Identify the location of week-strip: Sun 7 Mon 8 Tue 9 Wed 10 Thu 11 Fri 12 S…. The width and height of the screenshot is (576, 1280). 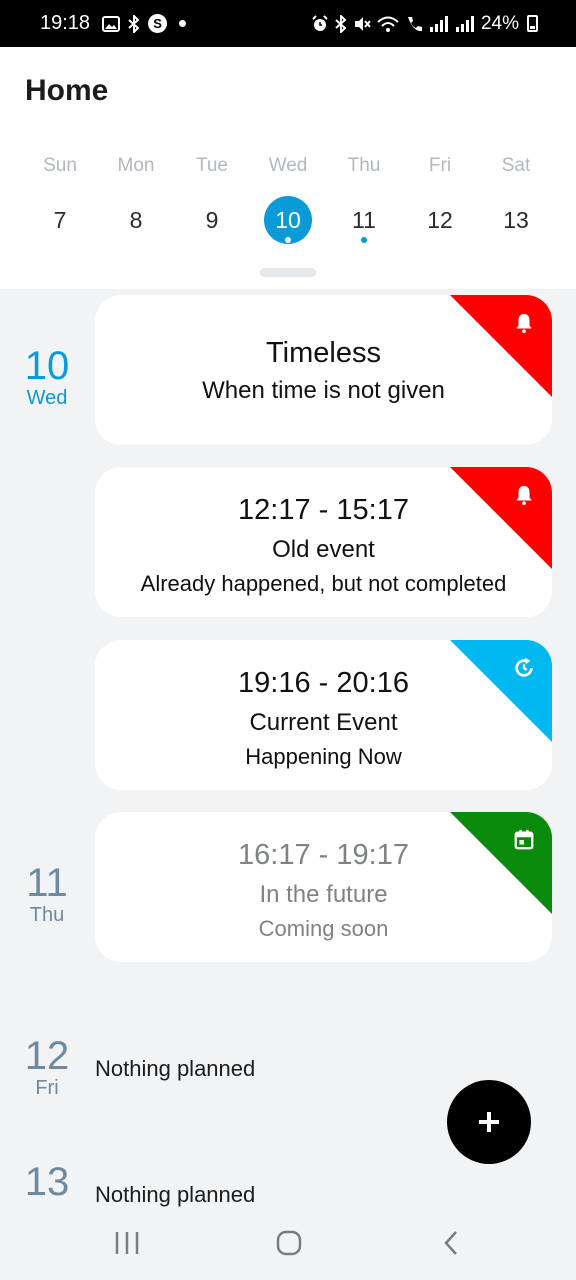
(288, 210).